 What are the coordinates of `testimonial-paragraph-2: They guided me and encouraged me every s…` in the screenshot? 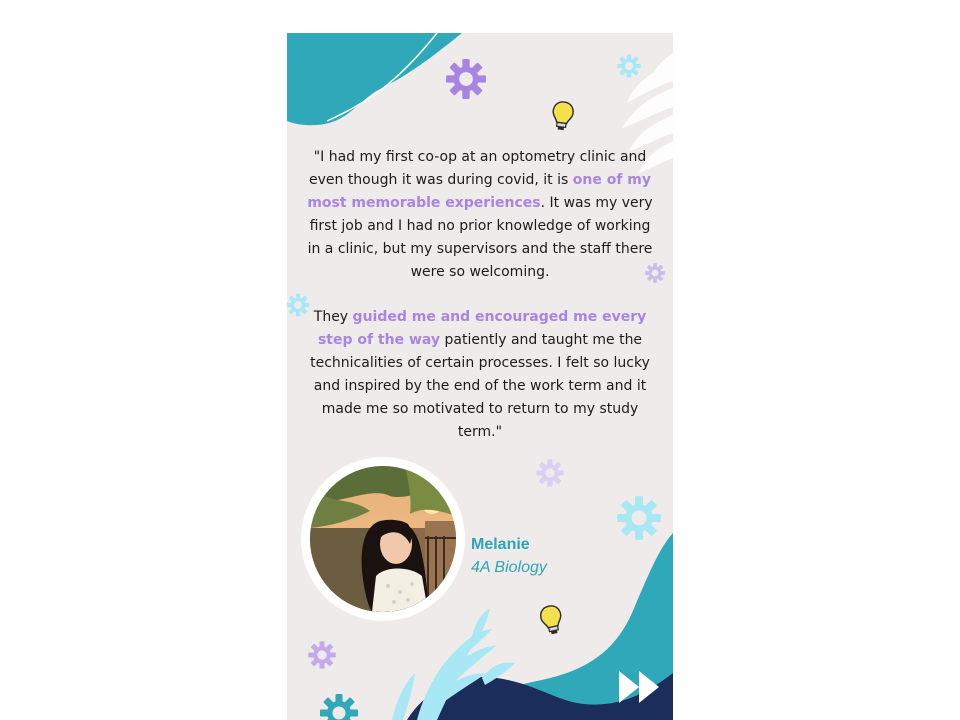 It's located at (480, 375).